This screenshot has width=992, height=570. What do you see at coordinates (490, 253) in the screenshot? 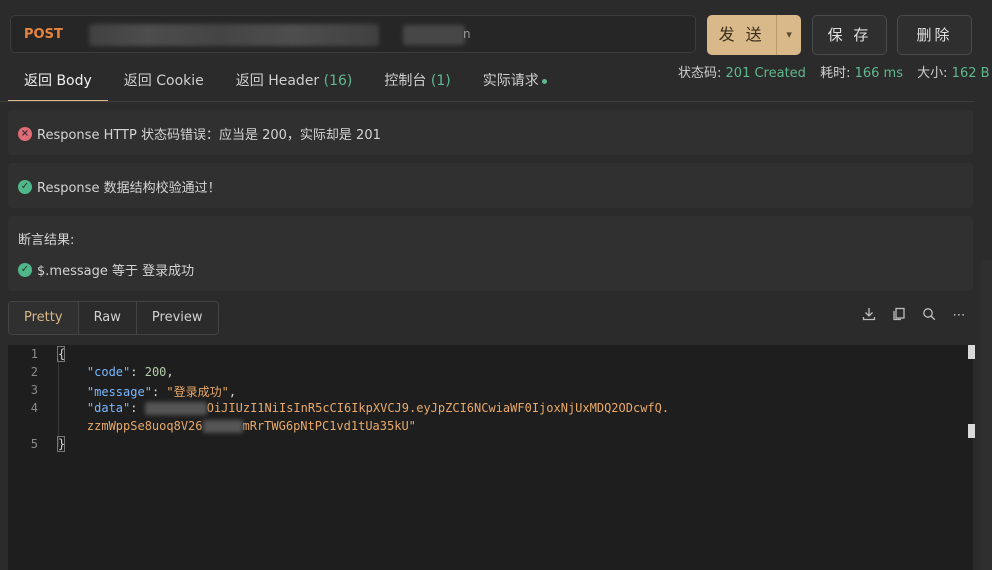
I see `assertion-panel: 断言结果: ✓ $.message 等于 登录成功` at bounding box center [490, 253].